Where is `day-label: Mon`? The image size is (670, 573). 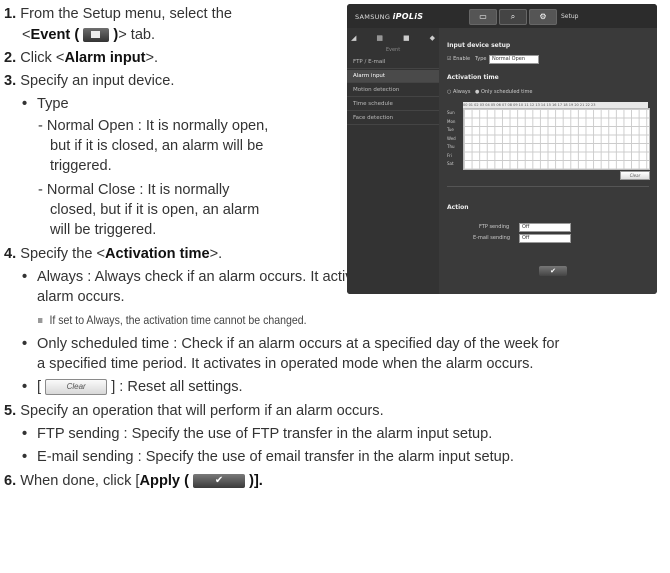 day-label: Mon is located at coordinates (451, 121).